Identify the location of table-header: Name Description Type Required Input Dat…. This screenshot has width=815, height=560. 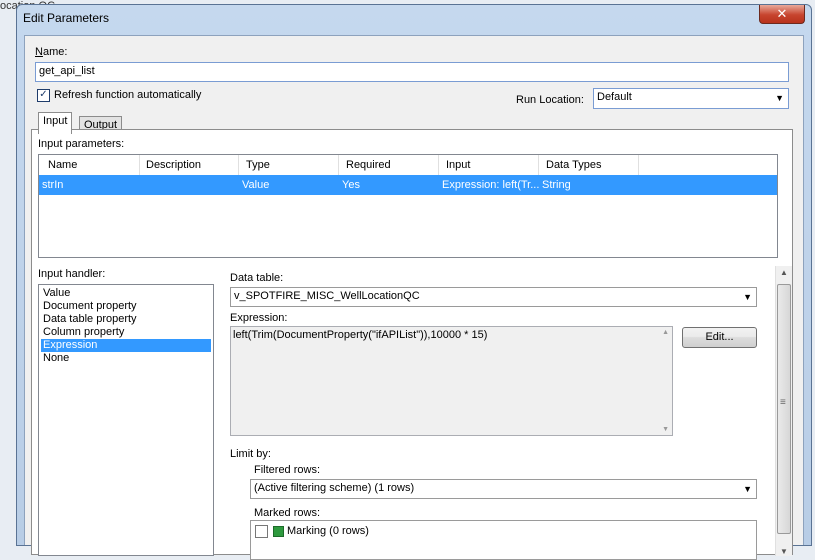
(408, 165).